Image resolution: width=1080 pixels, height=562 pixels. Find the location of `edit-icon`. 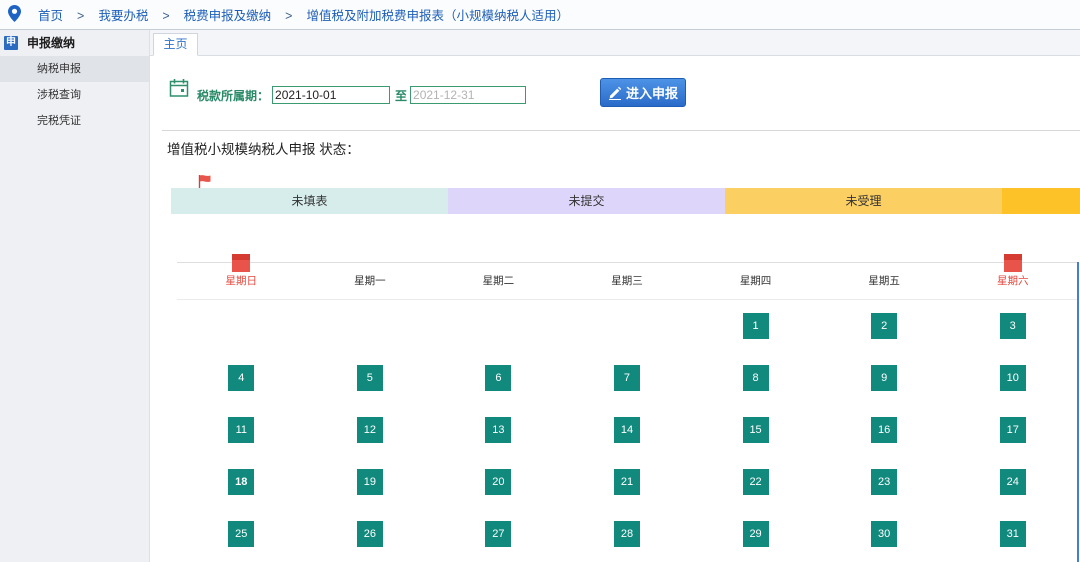

edit-icon is located at coordinates (615, 93).